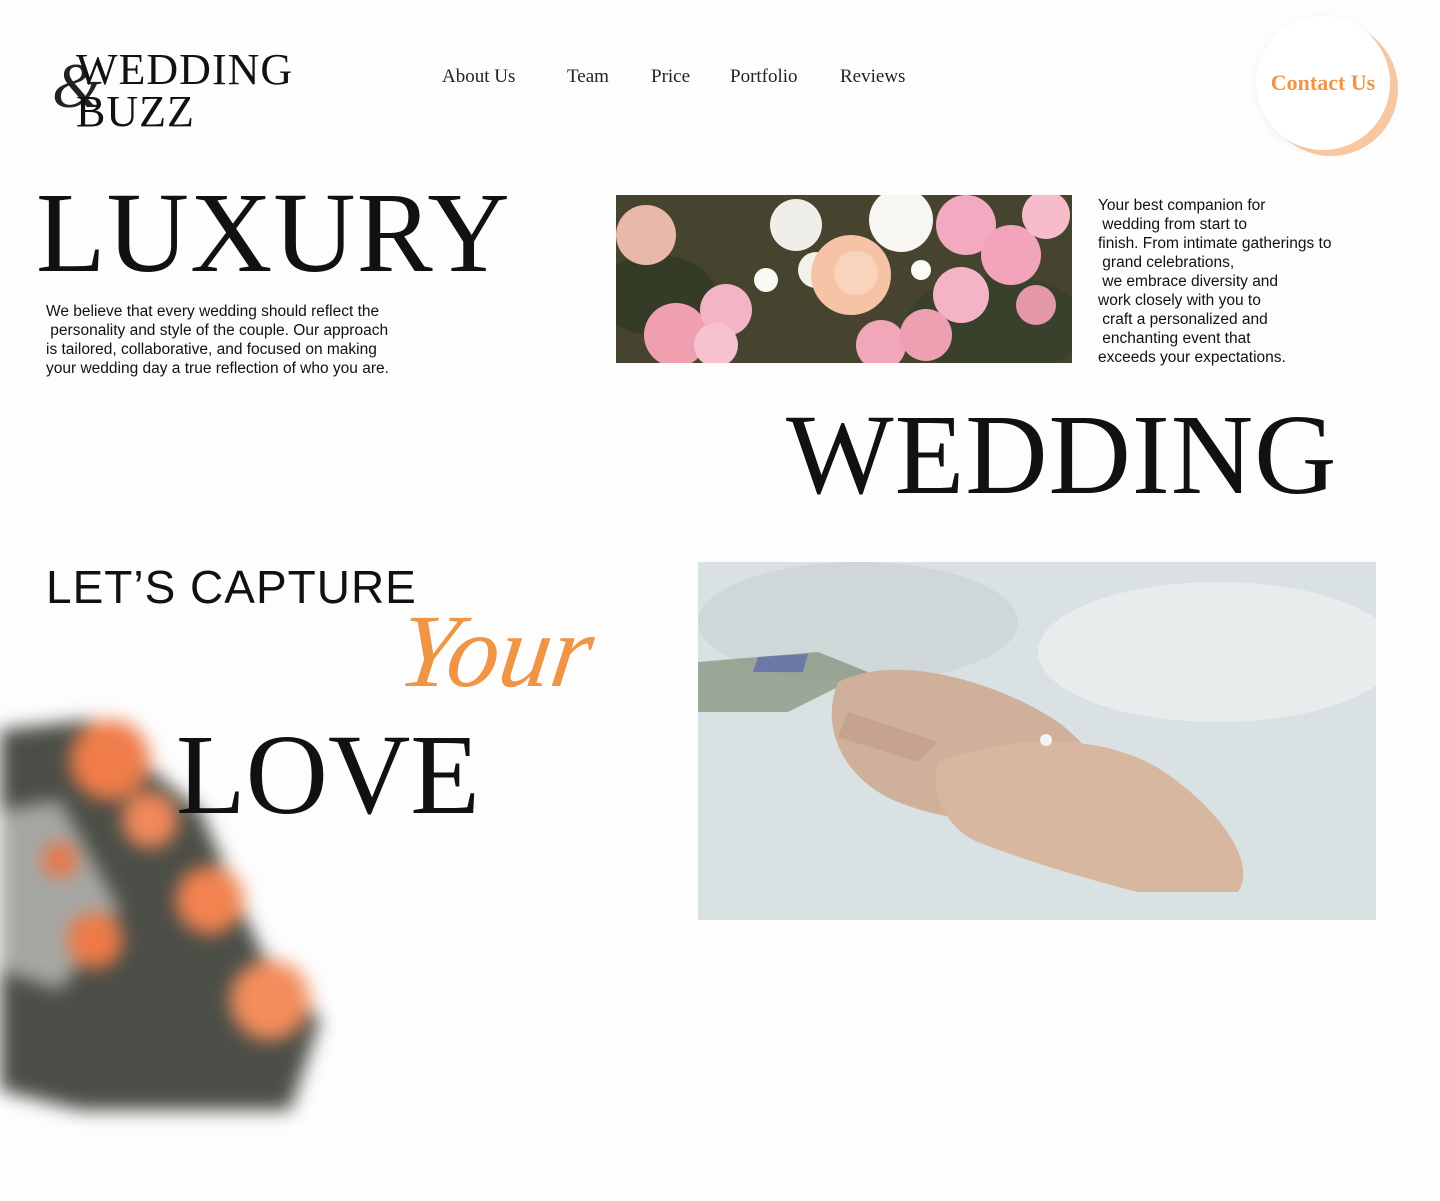 This screenshot has height=1201, width=1440. What do you see at coordinates (496, 651) in the screenshot?
I see `capture-script-word: Your` at bounding box center [496, 651].